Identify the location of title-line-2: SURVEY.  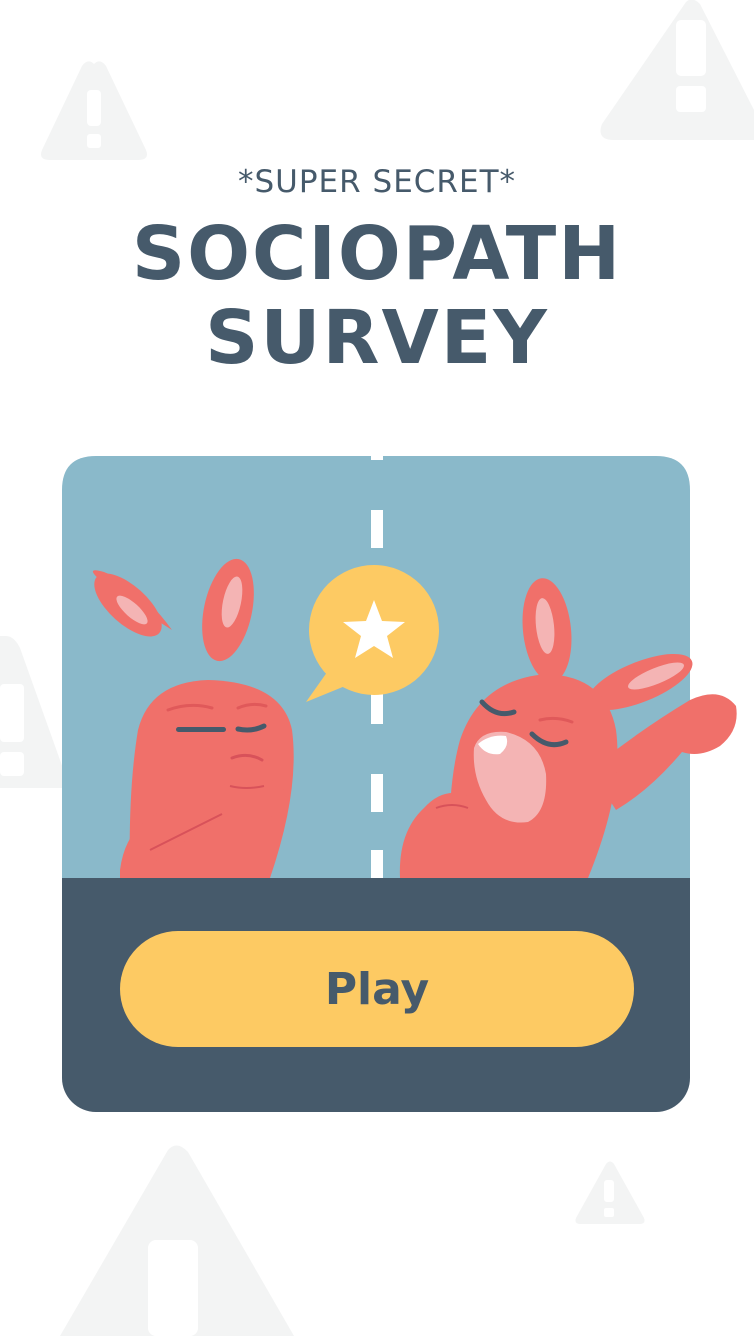
(377, 338).